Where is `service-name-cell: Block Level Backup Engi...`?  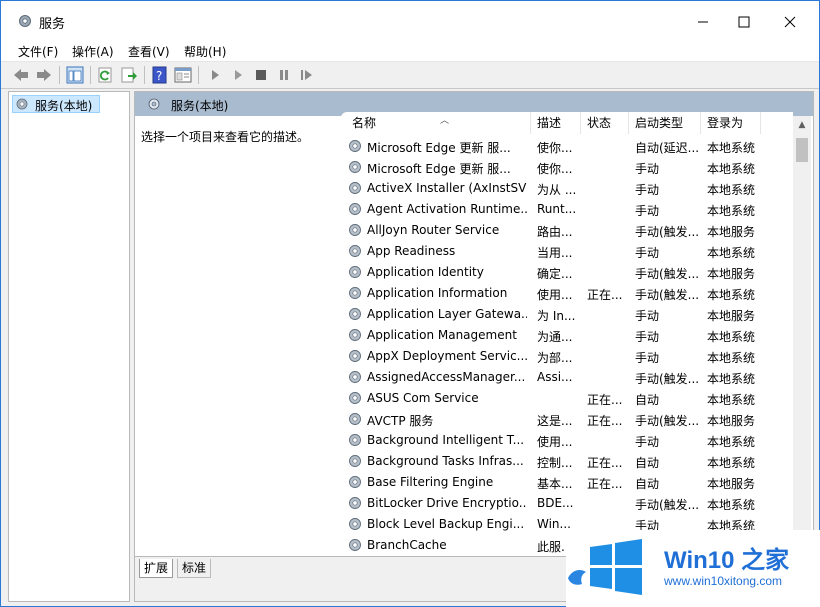 service-name-cell: Block Level Backup Engi... is located at coordinates (446, 524).